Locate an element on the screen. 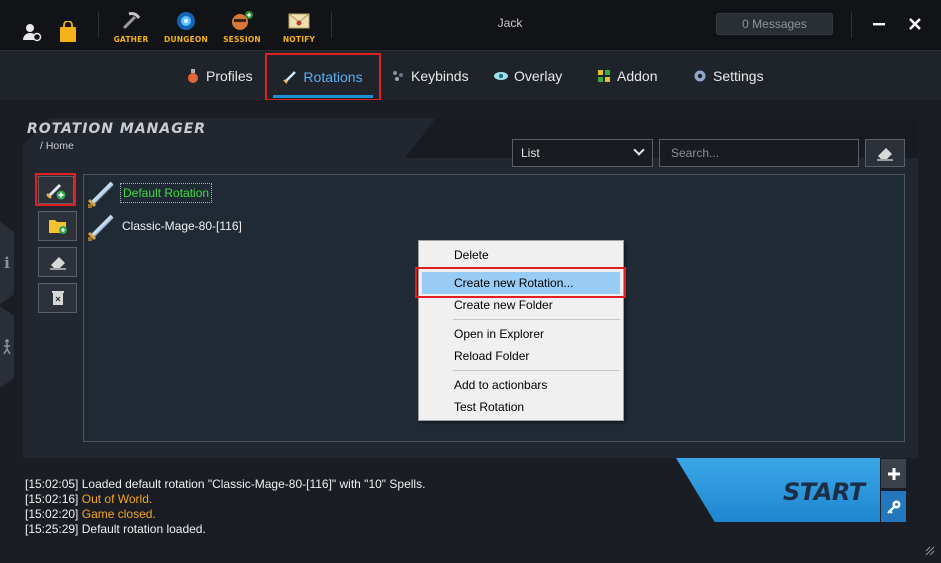 The image size is (941, 563). log-message: Out of World. is located at coordinates (117, 499).